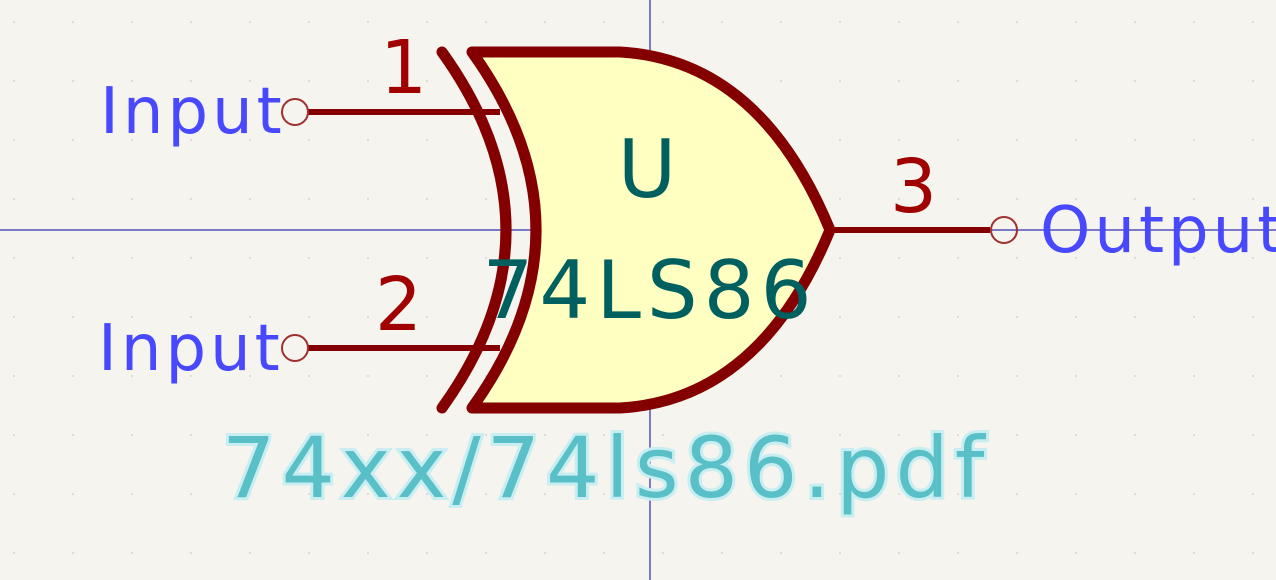 This screenshot has width=1276, height=580. What do you see at coordinates (650, 169) in the screenshot?
I see `reference-field: U` at bounding box center [650, 169].